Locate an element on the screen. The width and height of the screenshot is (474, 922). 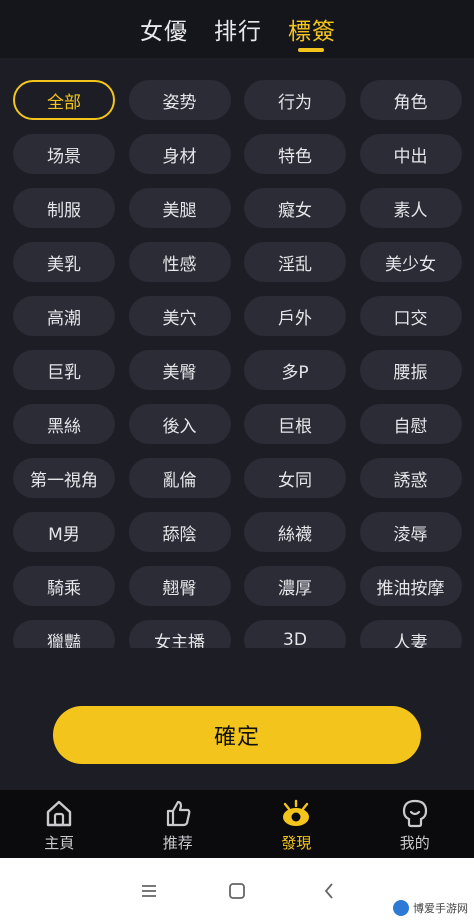
tag-chip: 性感 is located at coordinates (179, 262).